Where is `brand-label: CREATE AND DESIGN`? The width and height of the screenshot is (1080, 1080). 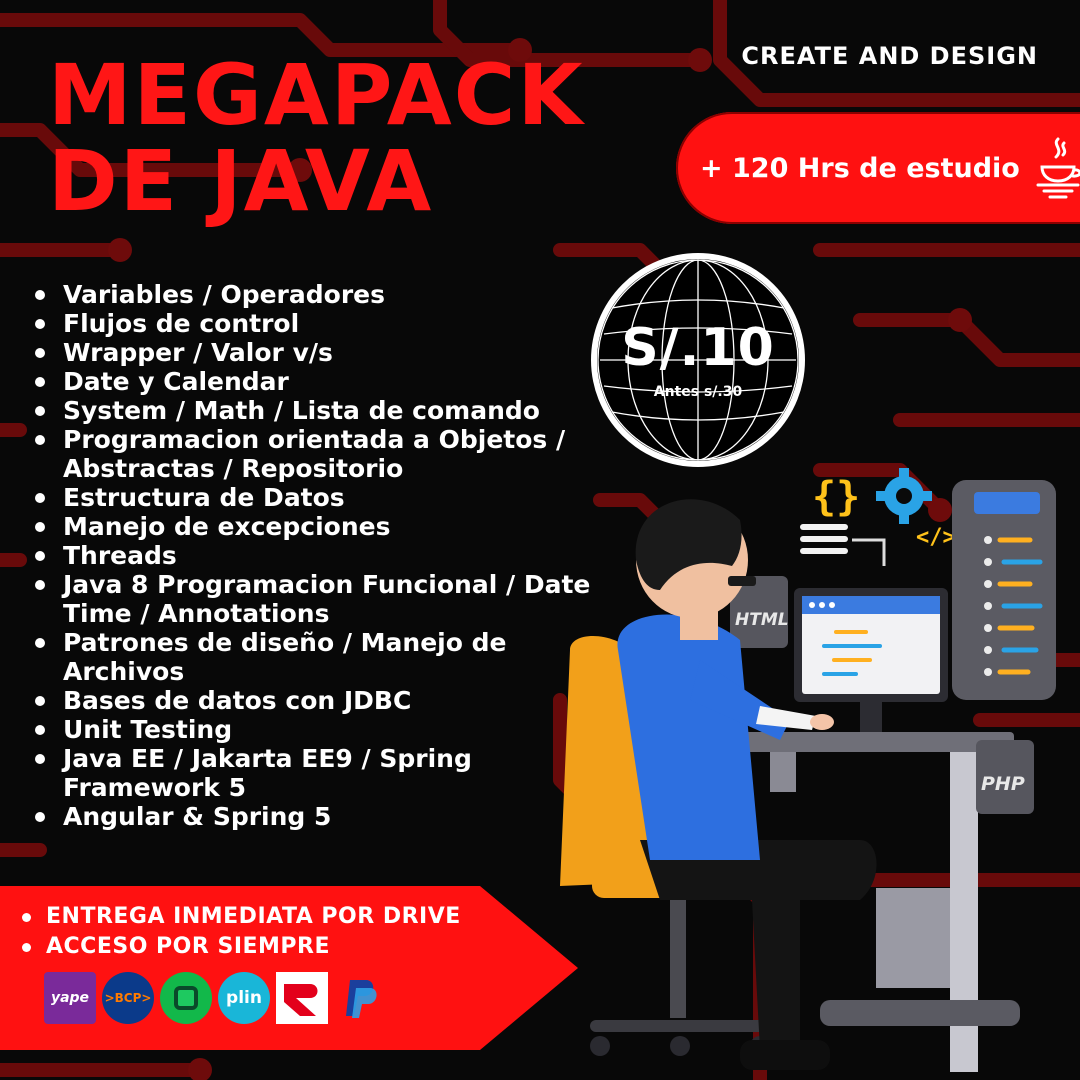
brand-label: CREATE AND DESIGN is located at coordinates (889, 56).